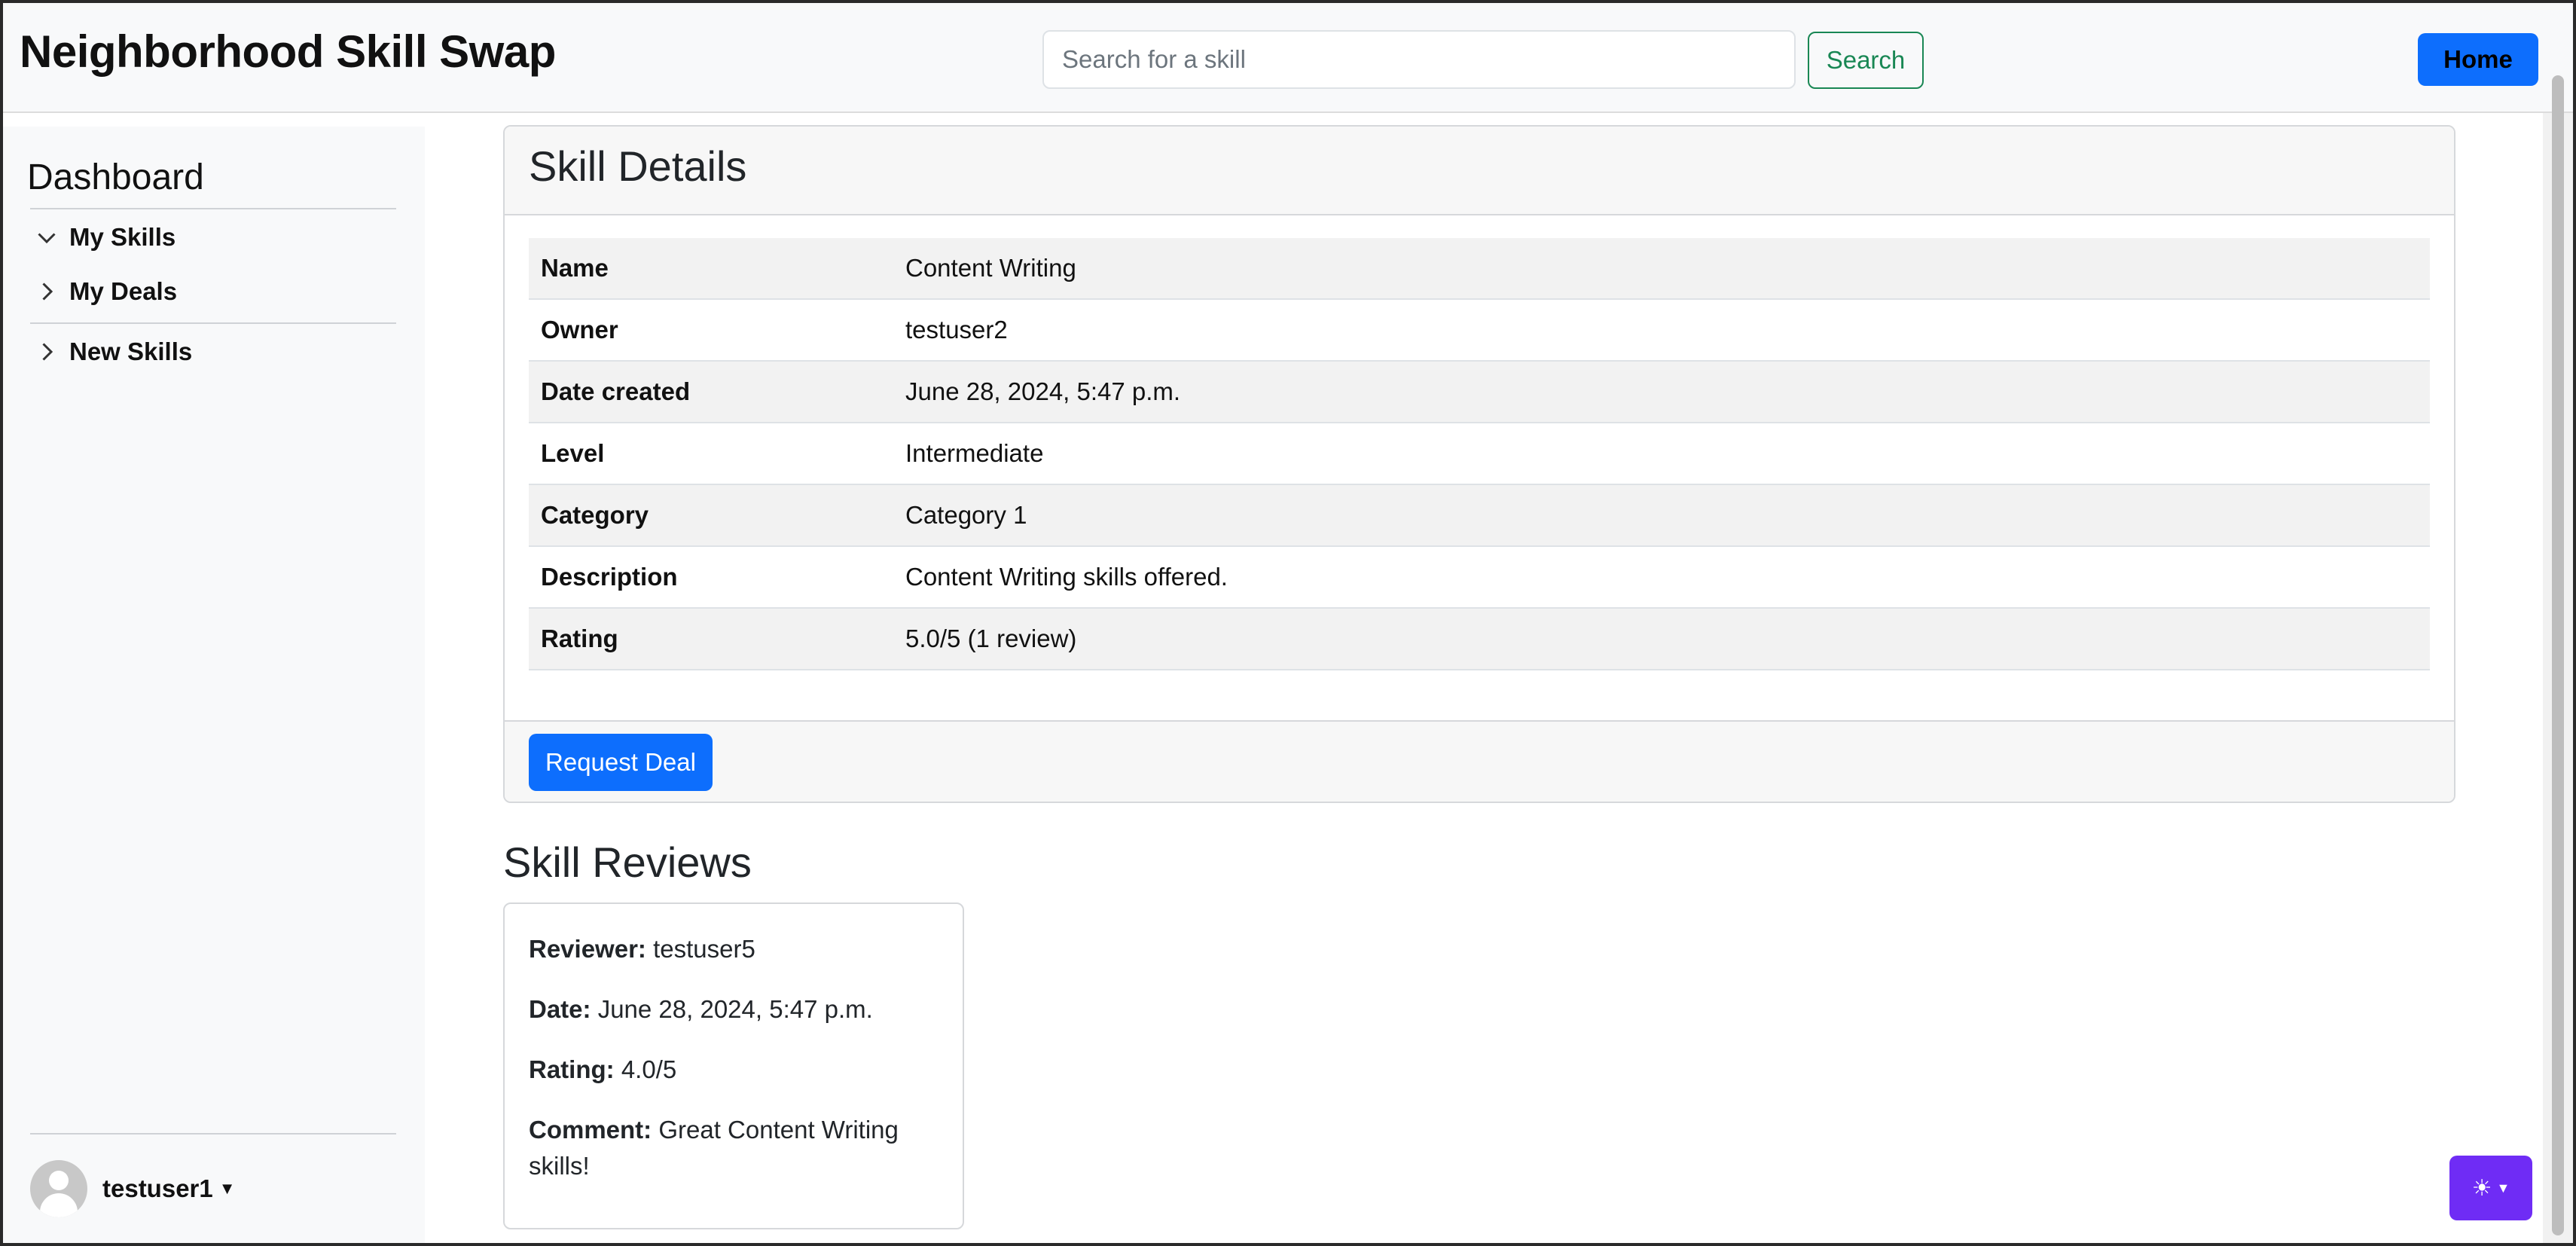 The width and height of the screenshot is (2576, 1246). I want to click on brand-title: Neighborhood Skill Swap, so click(288, 52).